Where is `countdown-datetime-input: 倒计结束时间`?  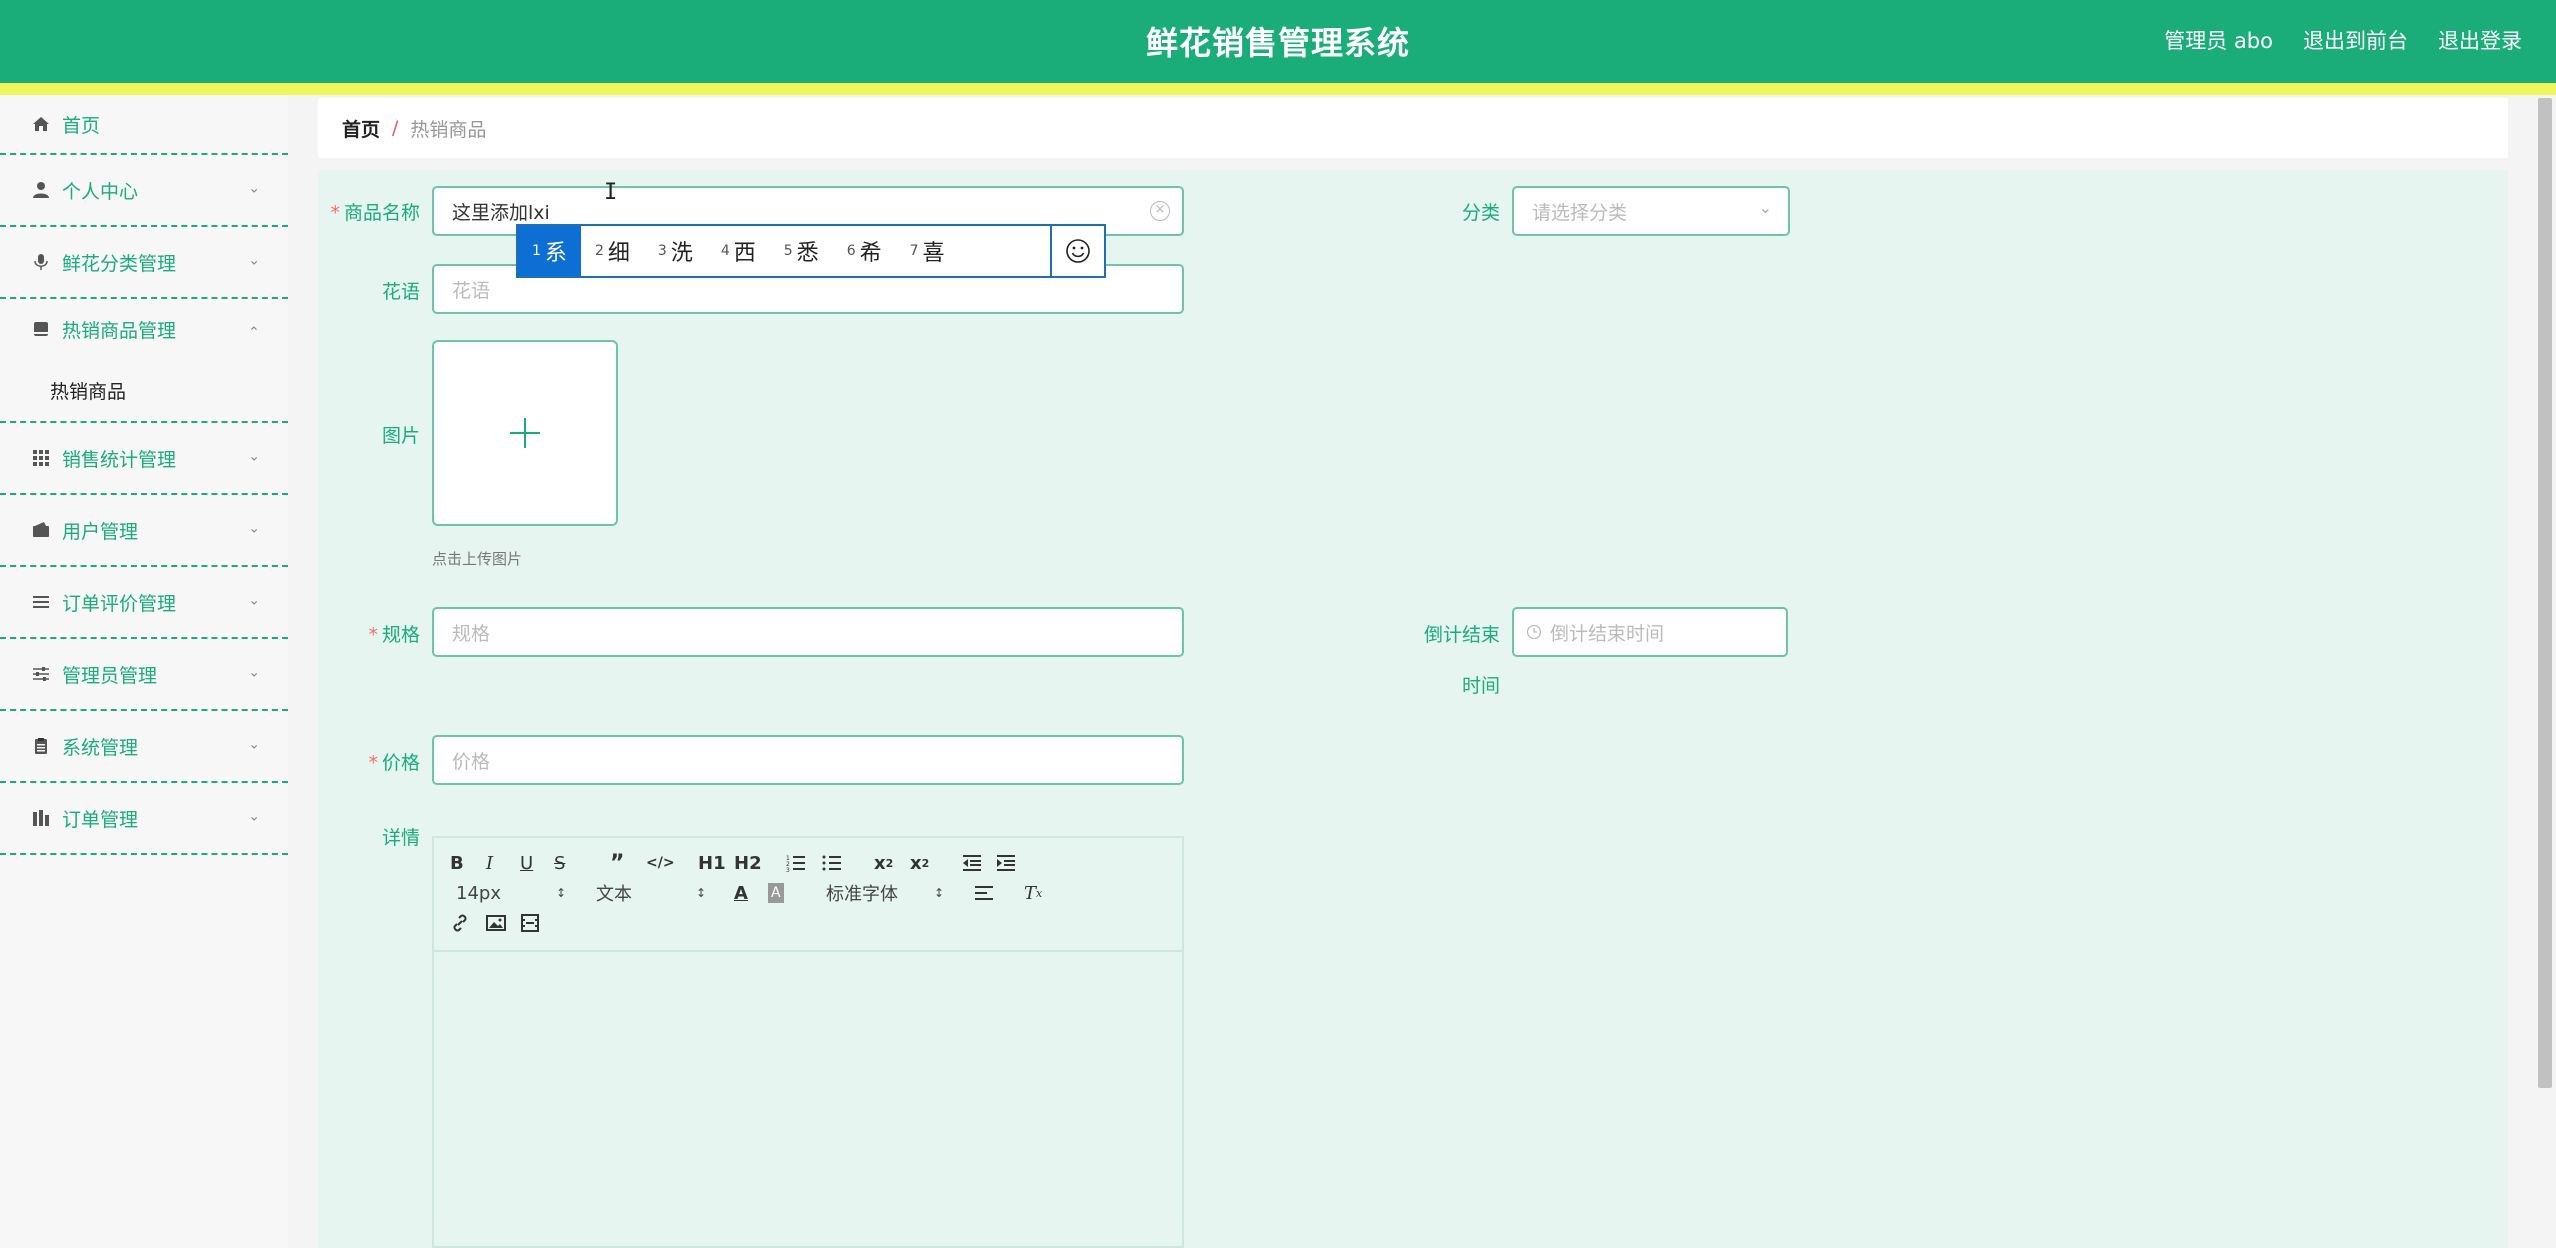
countdown-datetime-input: 倒计结束时间 is located at coordinates (1650, 632).